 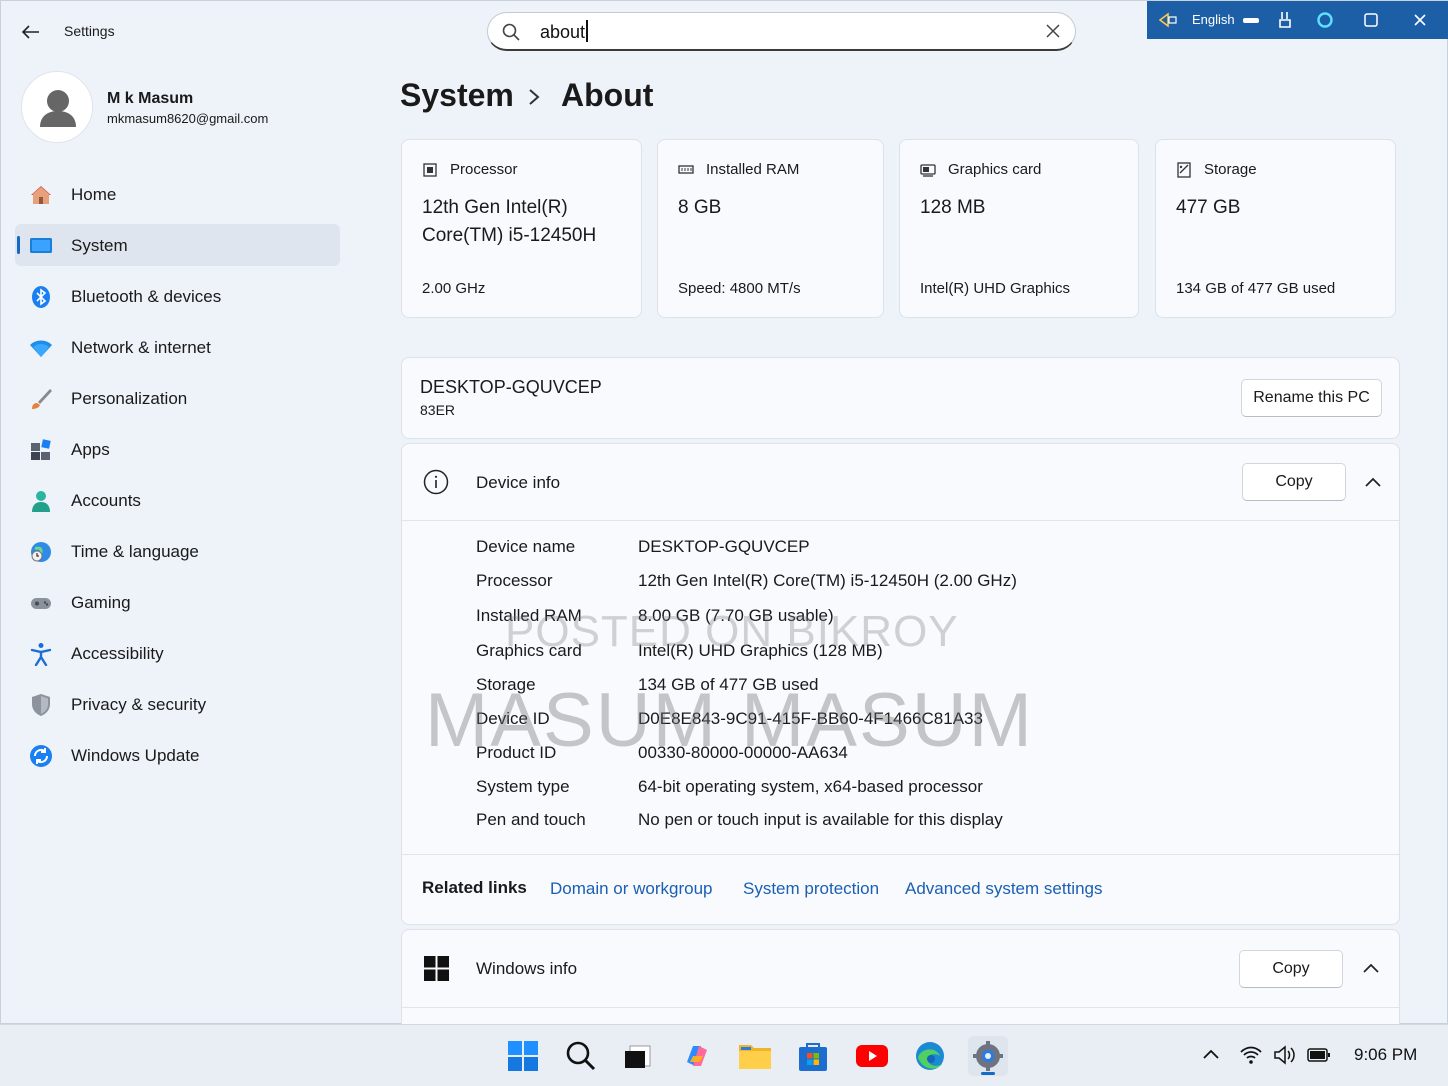 What do you see at coordinates (41, 245) in the screenshot?
I see `system-icon` at bounding box center [41, 245].